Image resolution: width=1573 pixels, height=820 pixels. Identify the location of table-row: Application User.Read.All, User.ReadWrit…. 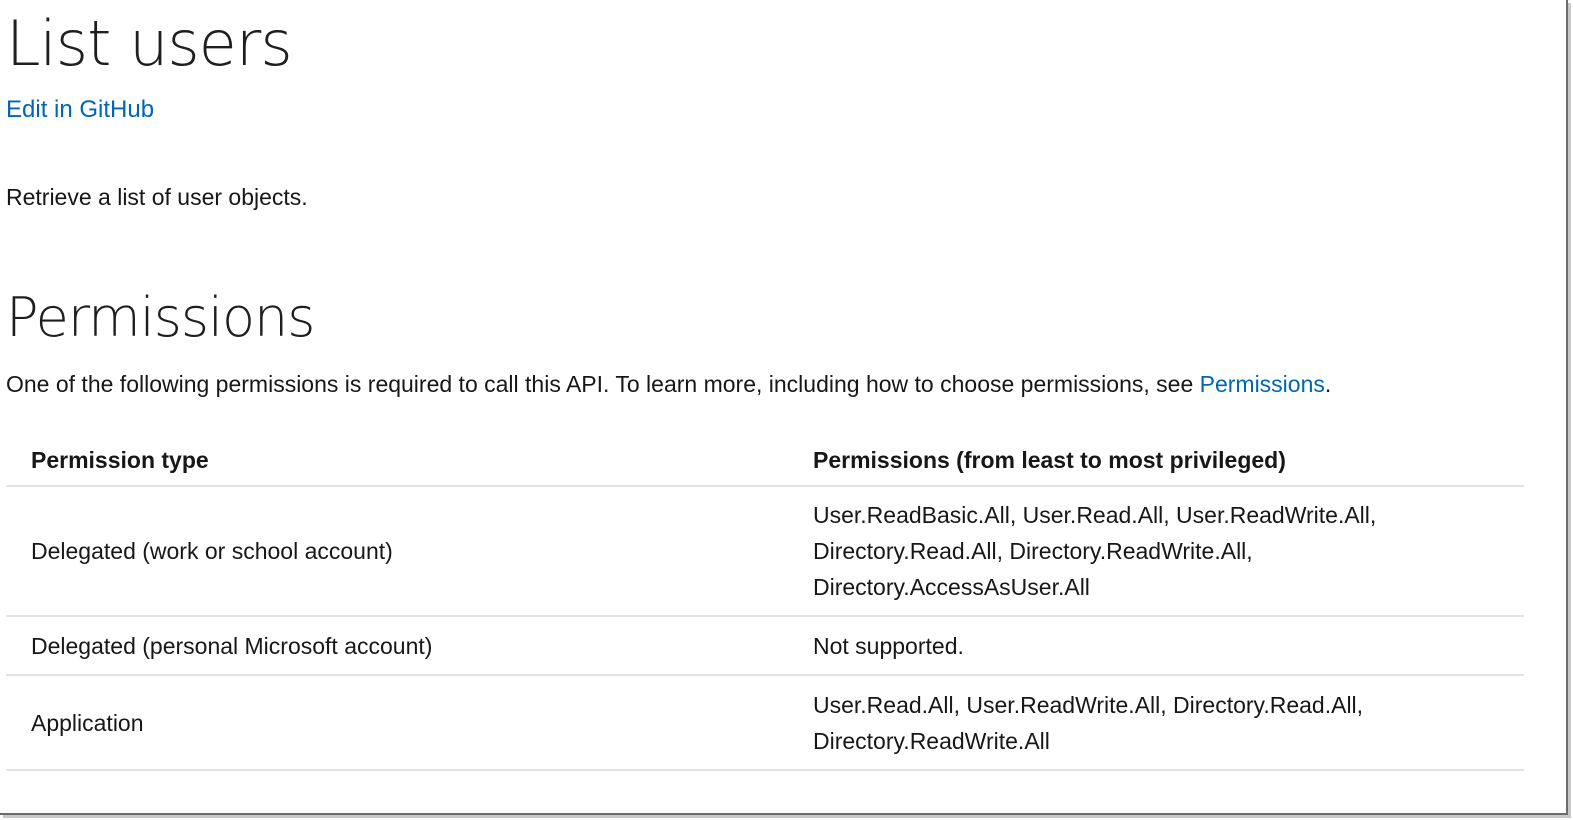
(765, 723).